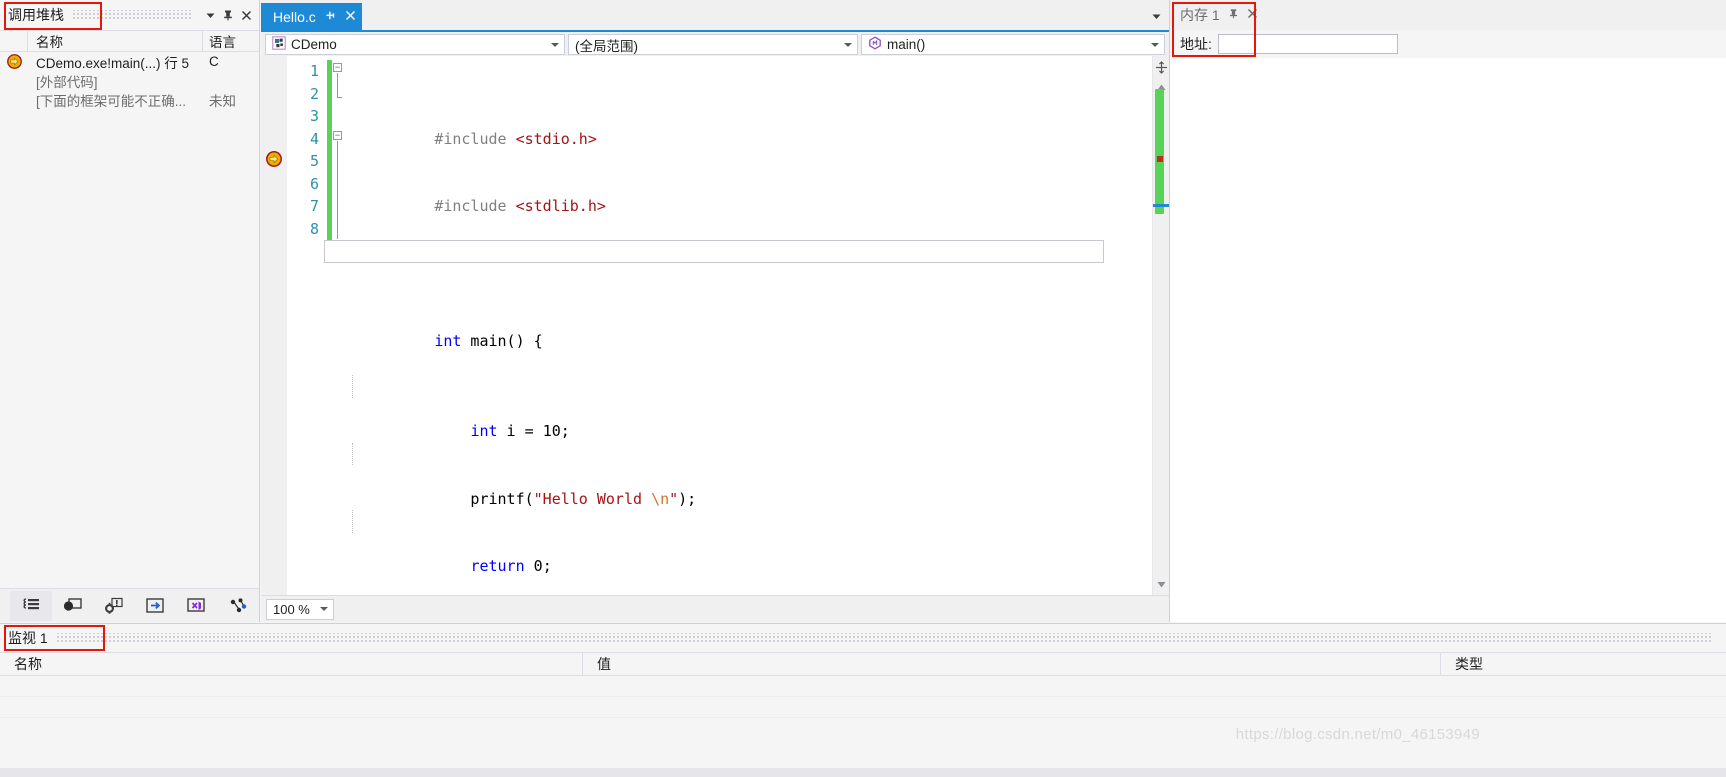 This screenshot has width=1726, height=777. What do you see at coordinates (863, 726) in the screenshot?
I see `watch-rows: https://blog.csdn.net/m0_46153949` at bounding box center [863, 726].